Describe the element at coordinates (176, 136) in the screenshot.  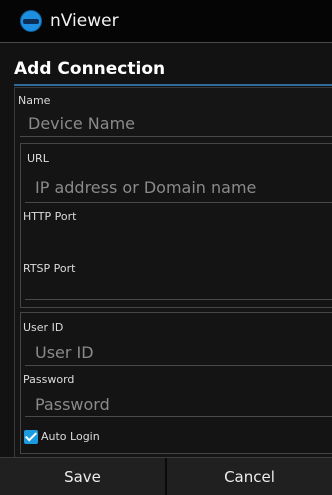
I see `device-name-underline` at that location.